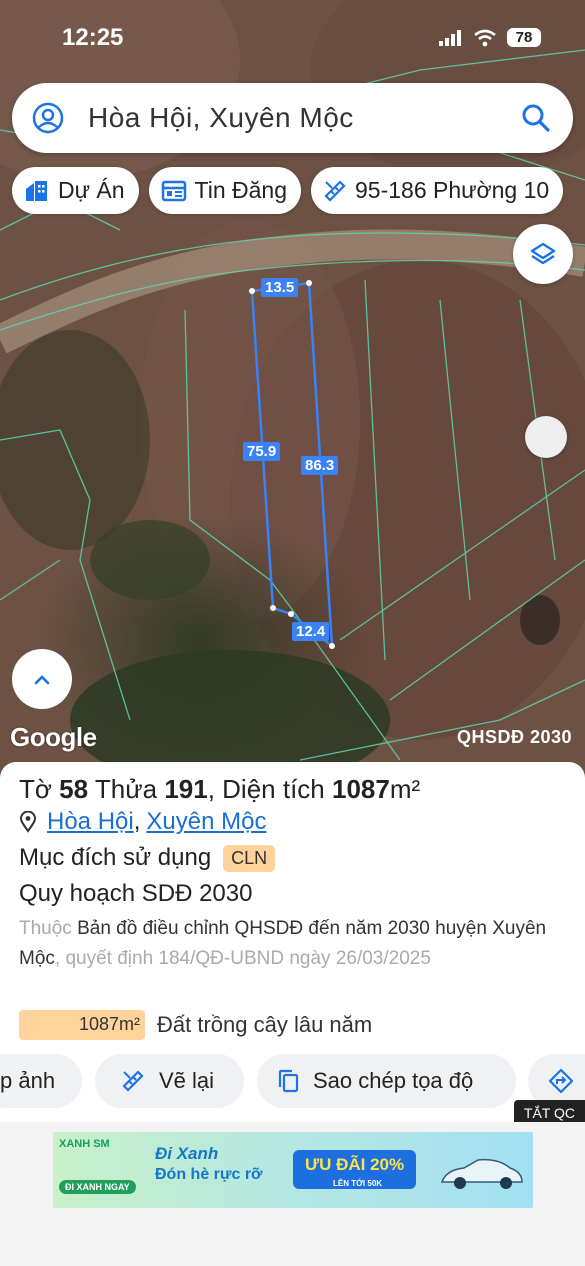  What do you see at coordinates (187, 1080) in the screenshot?
I see `action-label: Vẽ lại` at bounding box center [187, 1080].